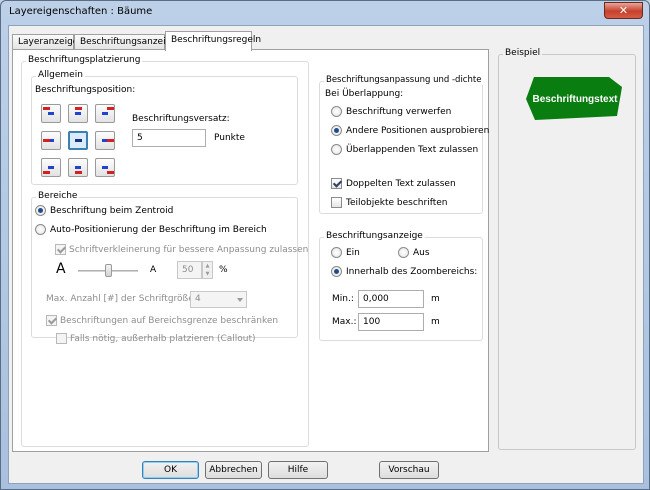 The image size is (650, 490). Describe the element at coordinates (189, 270) in the screenshot. I see `percent-input: 50` at that location.